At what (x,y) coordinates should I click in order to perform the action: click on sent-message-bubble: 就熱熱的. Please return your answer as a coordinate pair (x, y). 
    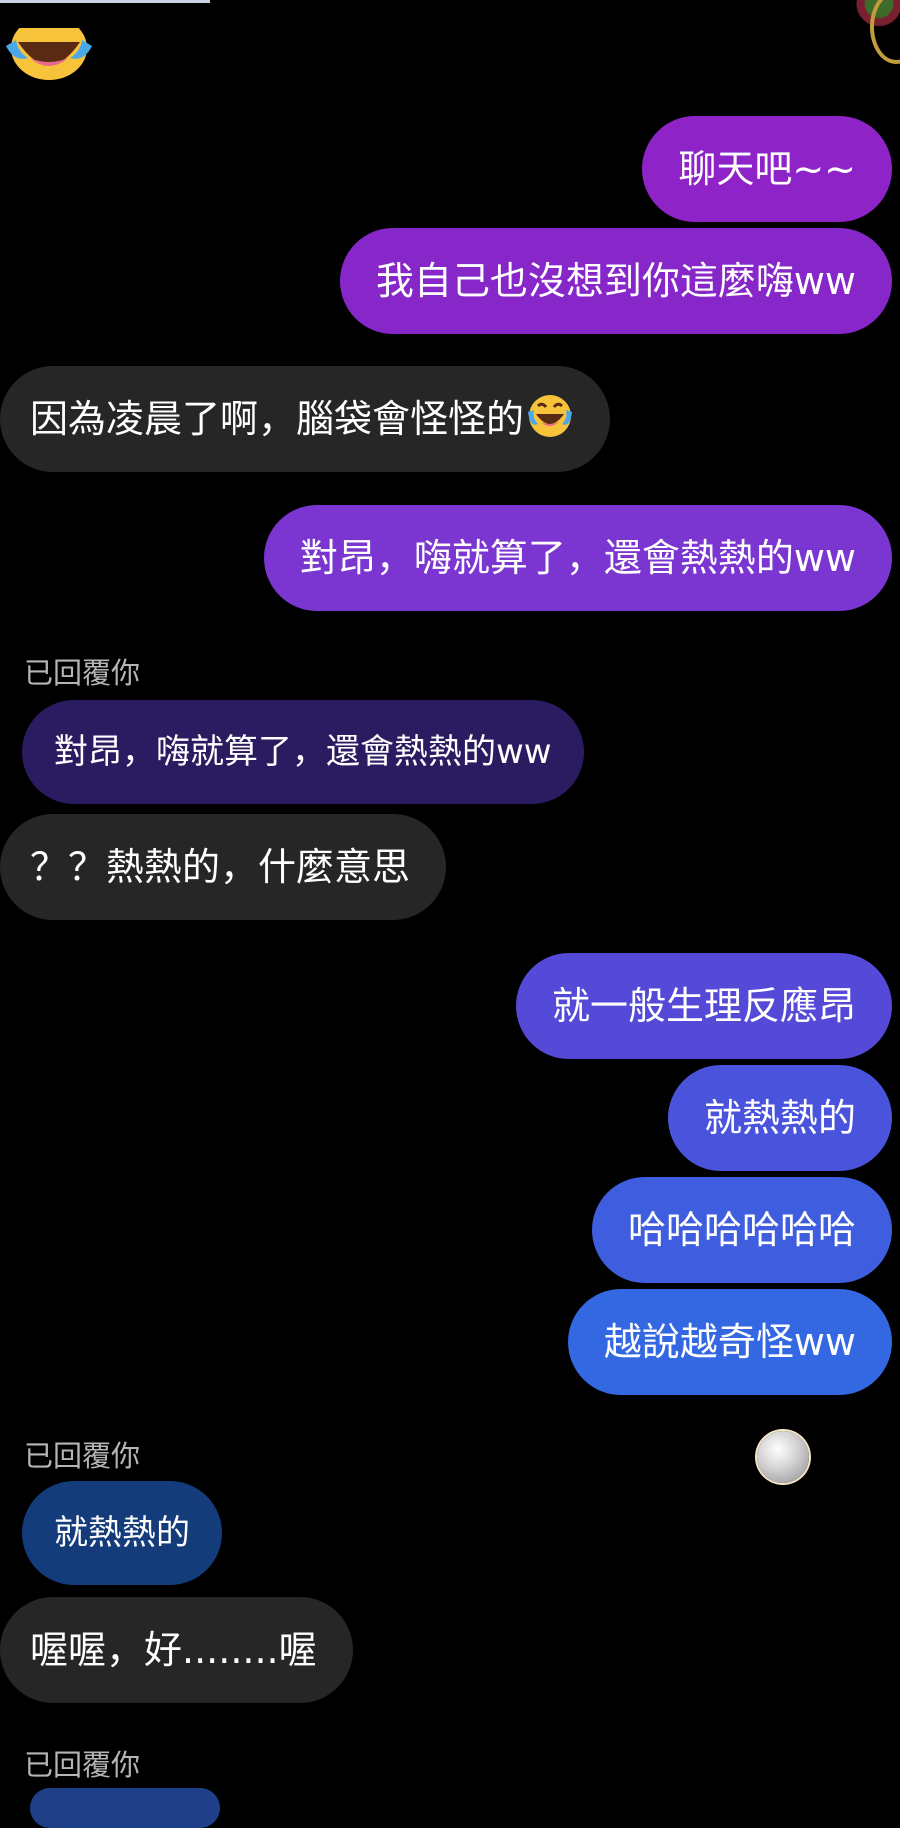
    Looking at the image, I should click on (779, 1118).